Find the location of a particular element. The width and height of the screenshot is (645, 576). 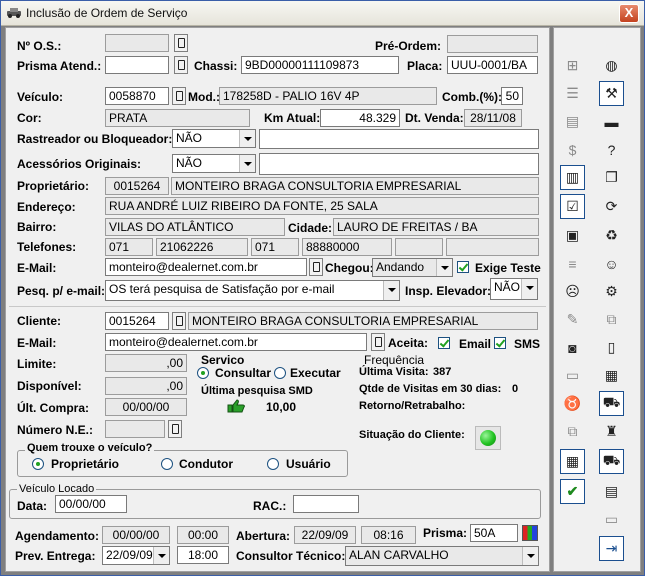

stamp-icon: ♜ is located at coordinates (611, 431).